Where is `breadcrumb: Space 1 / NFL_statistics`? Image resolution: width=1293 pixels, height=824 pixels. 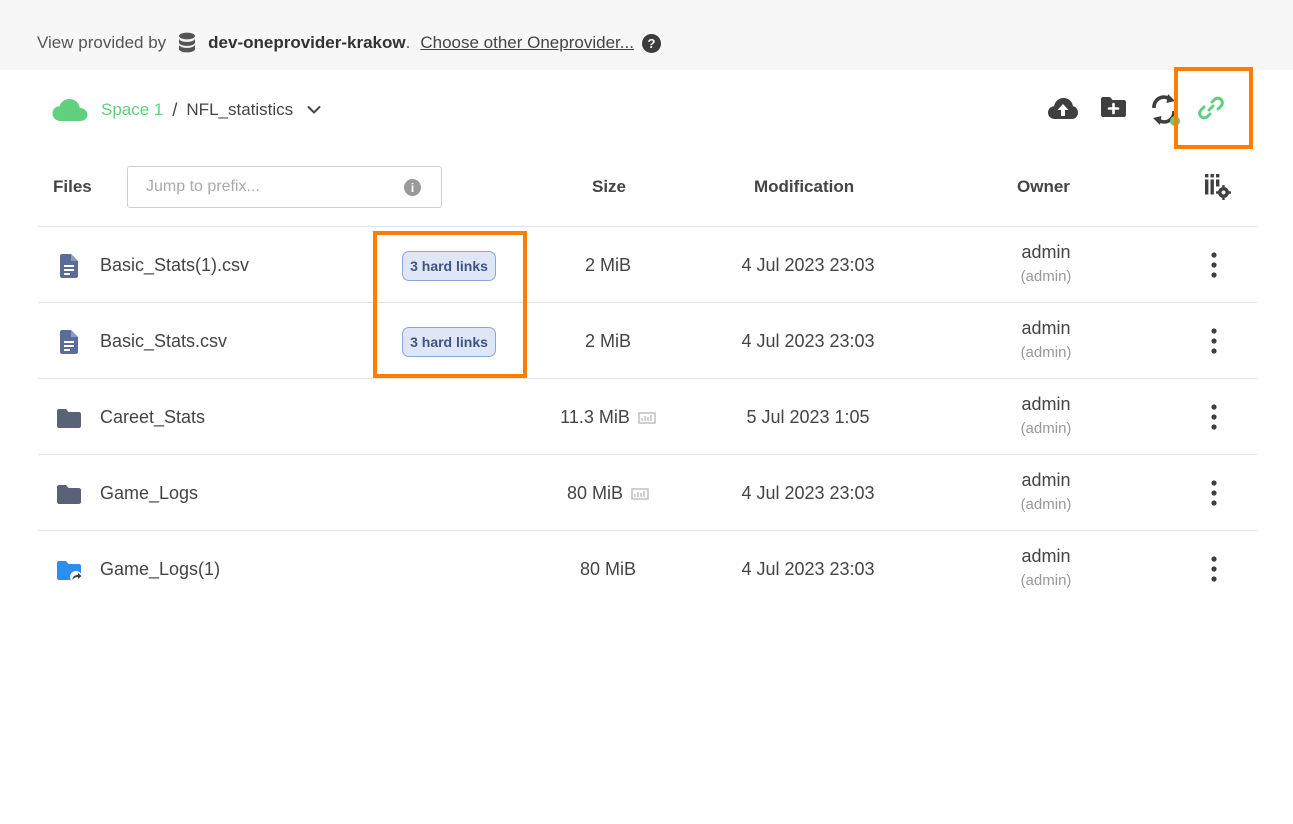
breadcrumb: Space 1 / NFL_statistics is located at coordinates (186, 110).